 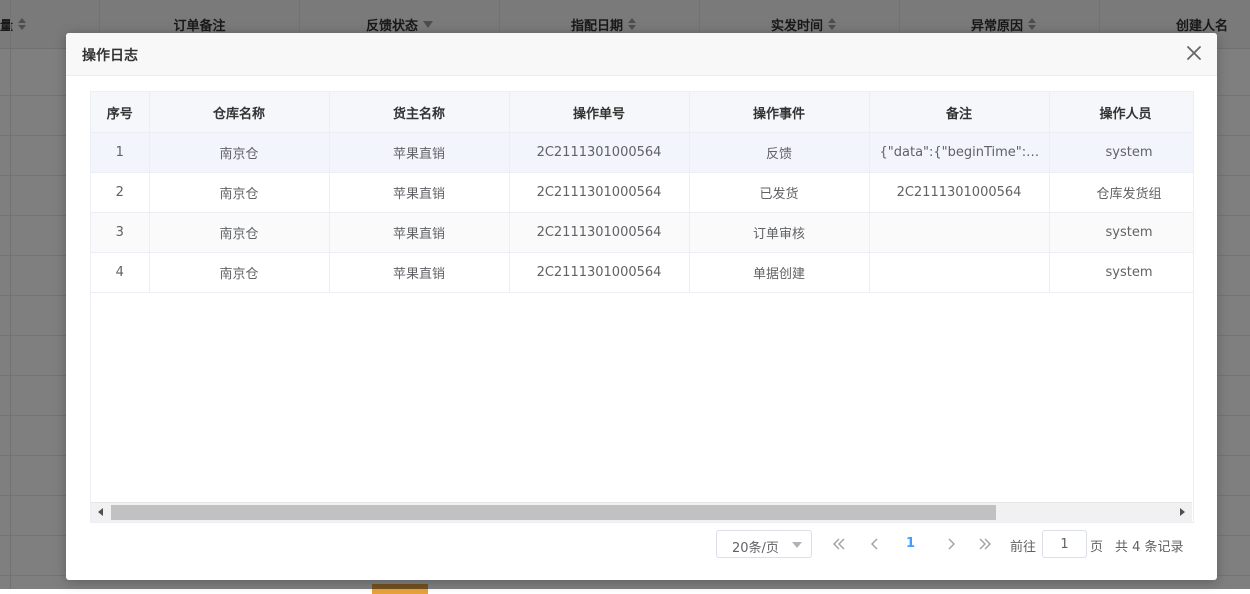 I want to click on cell-event: 反馈, so click(x=779, y=152).